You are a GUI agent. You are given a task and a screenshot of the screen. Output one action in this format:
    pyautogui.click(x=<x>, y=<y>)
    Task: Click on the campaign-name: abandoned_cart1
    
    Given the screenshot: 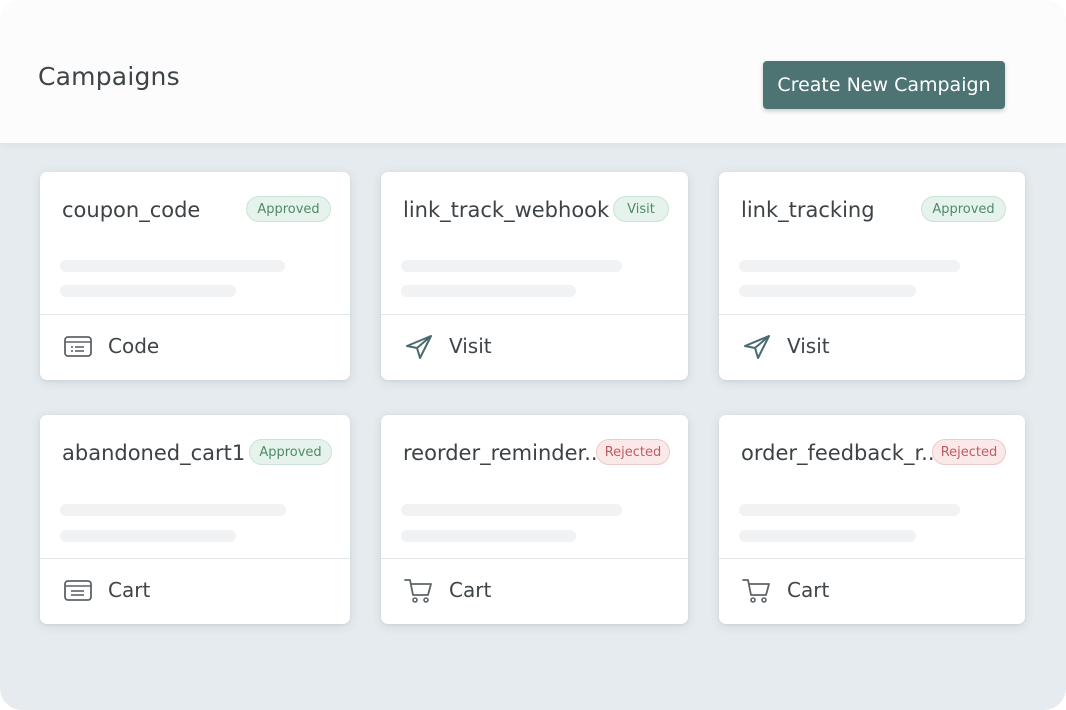 What is the action you would take?
    pyautogui.click(x=154, y=453)
    